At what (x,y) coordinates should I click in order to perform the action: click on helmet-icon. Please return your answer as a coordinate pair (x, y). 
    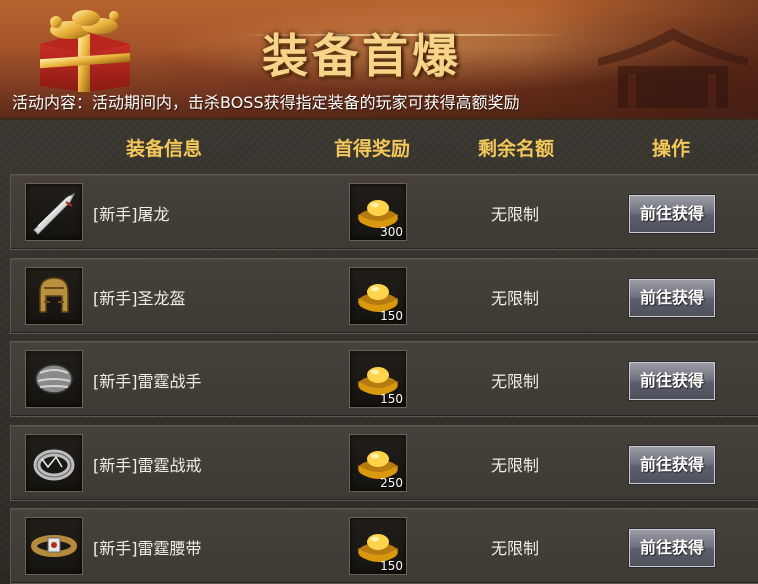
    Looking at the image, I should click on (54, 295).